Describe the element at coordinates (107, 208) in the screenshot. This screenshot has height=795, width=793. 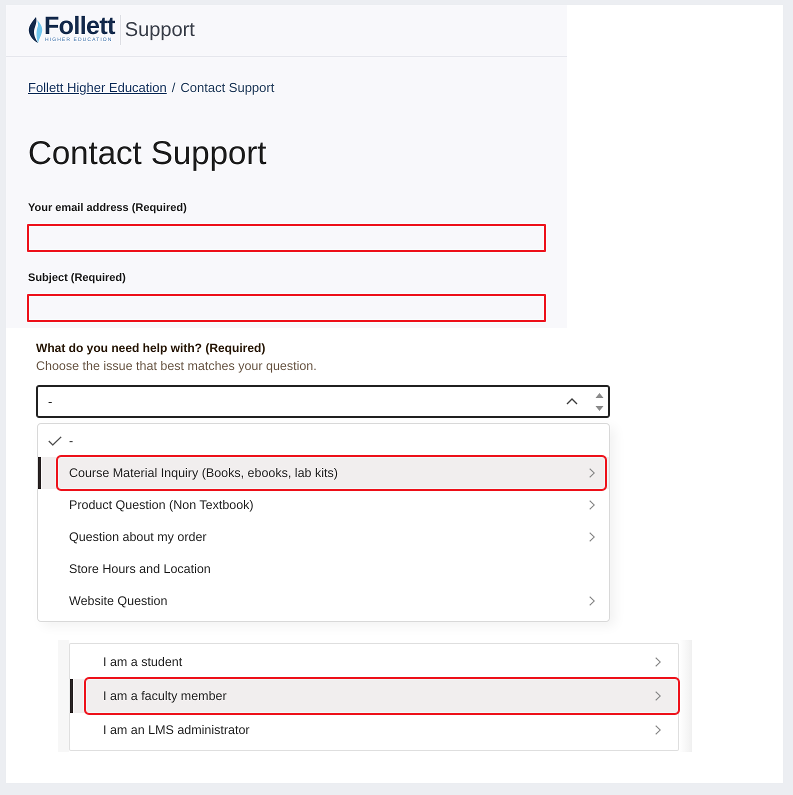
I see `field-label: Your email address (Required)` at that location.